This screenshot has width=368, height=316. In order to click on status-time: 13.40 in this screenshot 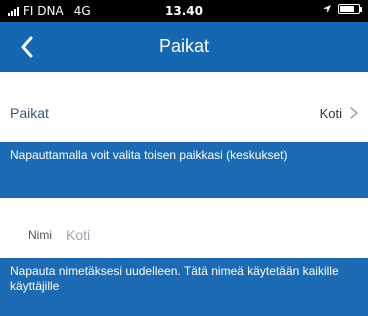, I will do `click(184, 11)`.